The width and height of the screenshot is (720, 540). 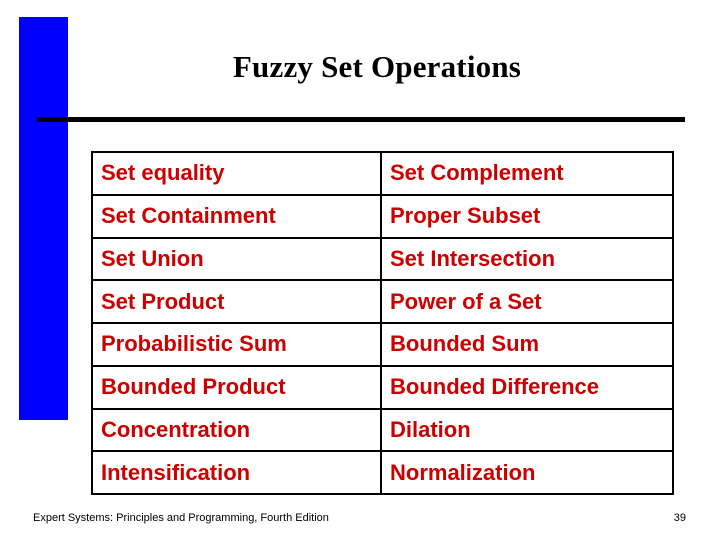 What do you see at coordinates (361, 119) in the screenshot?
I see `title-divider-rule` at bounding box center [361, 119].